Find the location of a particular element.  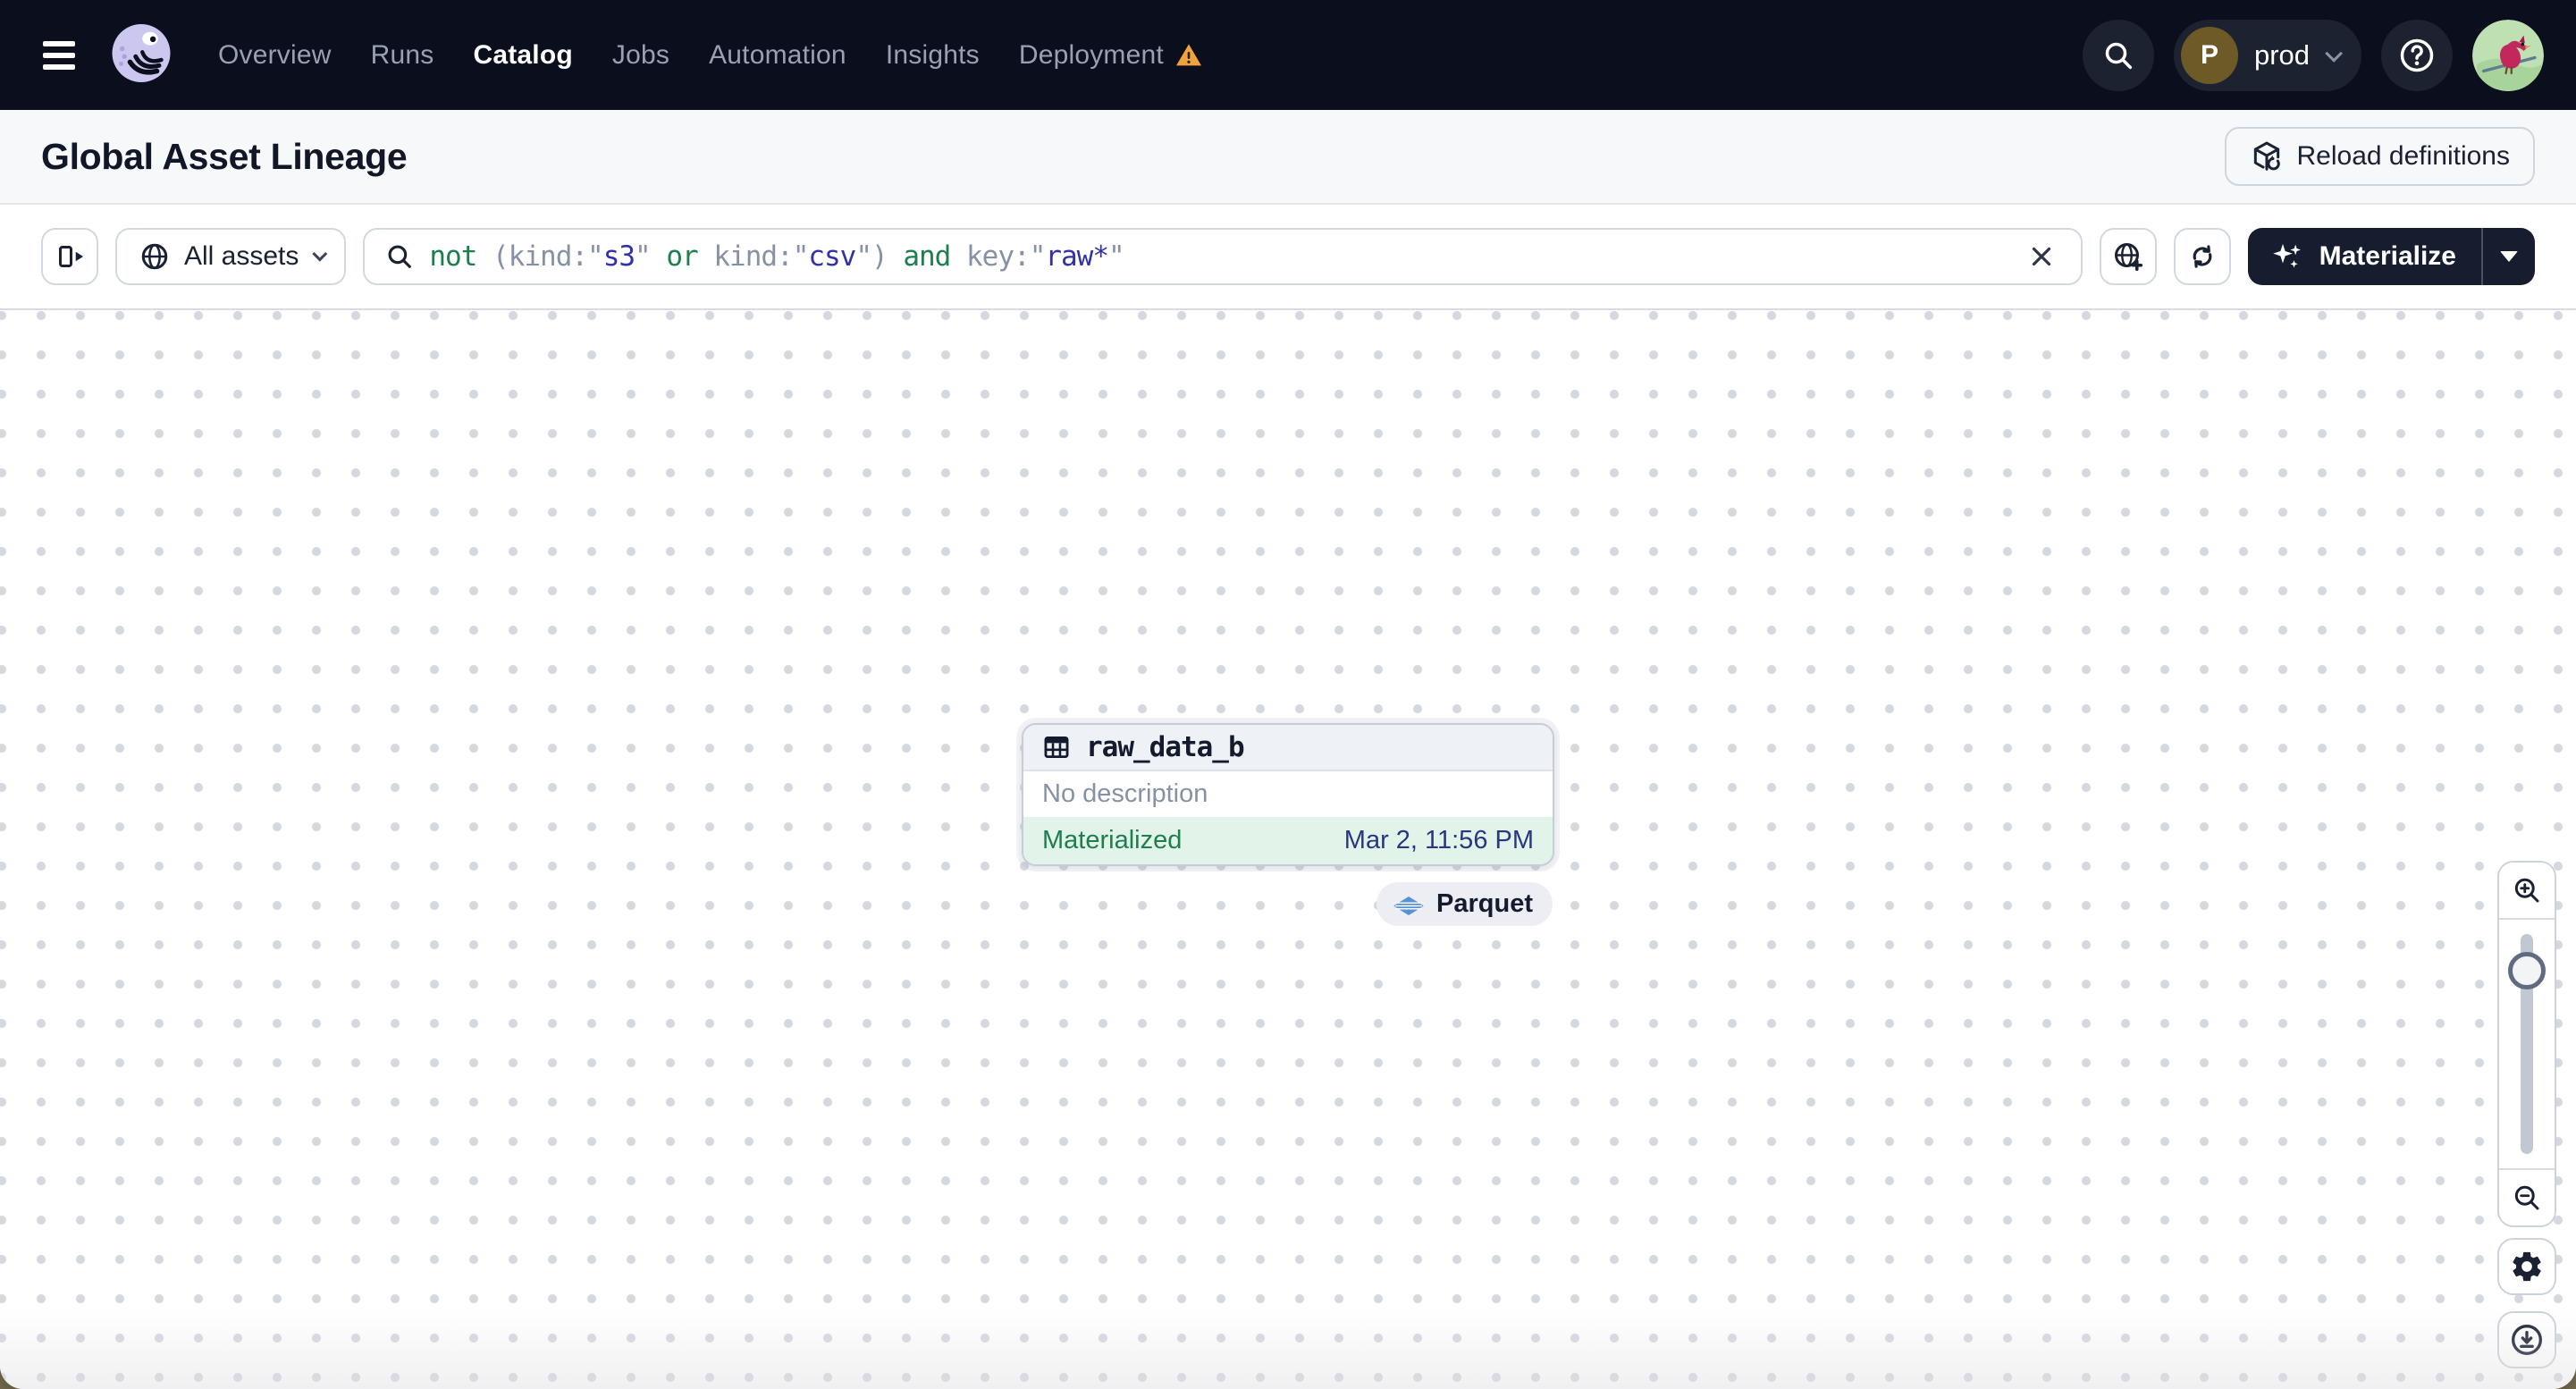

graph-settings-button is located at coordinates (2527, 1266).